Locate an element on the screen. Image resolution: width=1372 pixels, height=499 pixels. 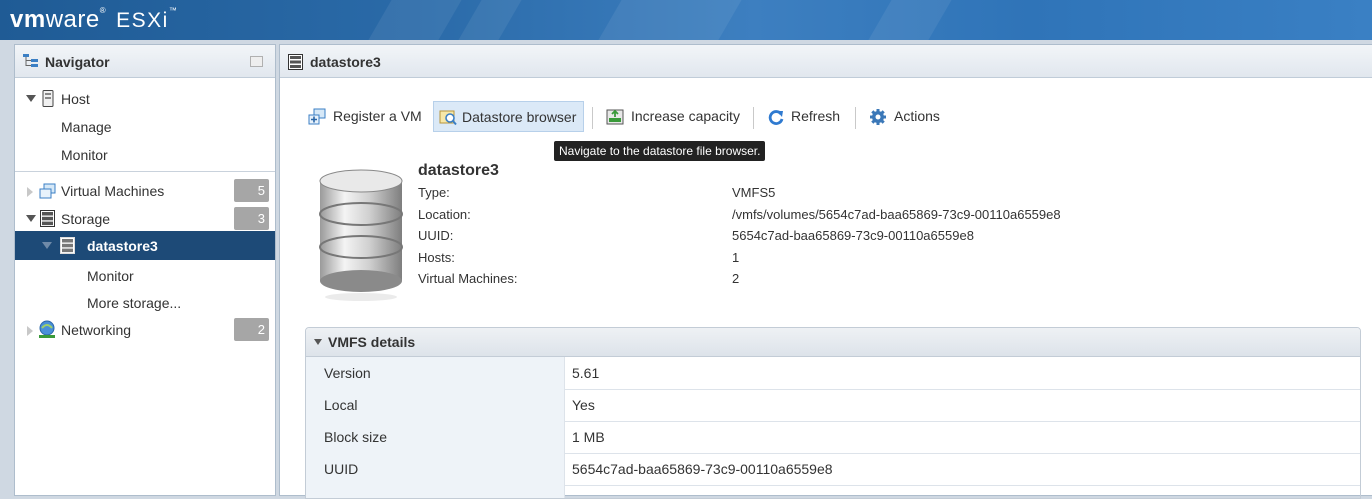
refresh-button: Refresh is located at coordinates (803, 116).